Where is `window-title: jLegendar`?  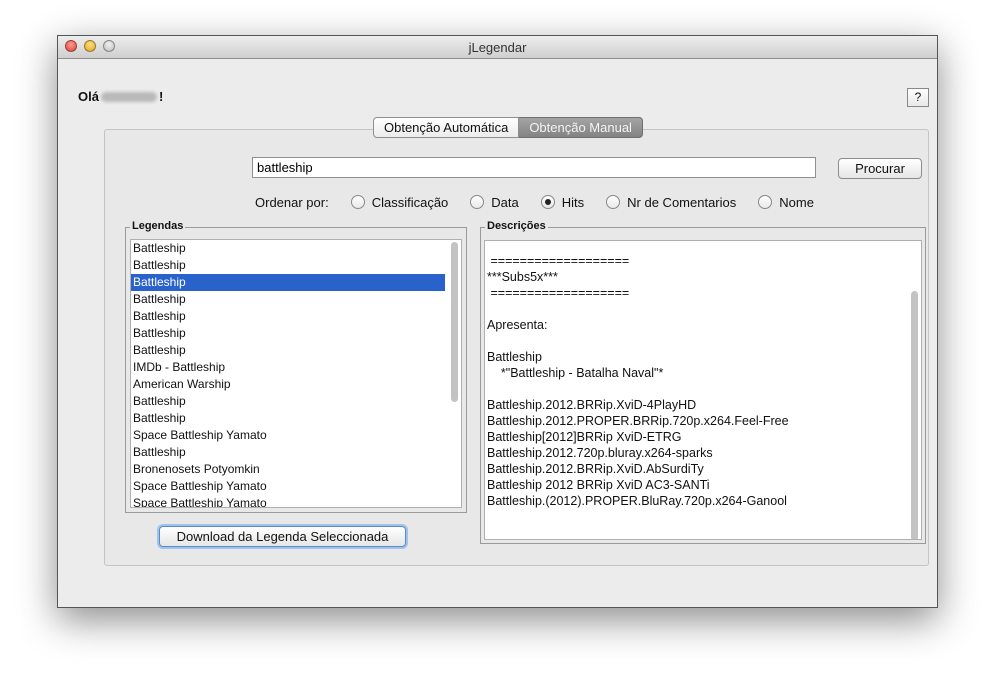
window-title: jLegendar is located at coordinates (497, 47).